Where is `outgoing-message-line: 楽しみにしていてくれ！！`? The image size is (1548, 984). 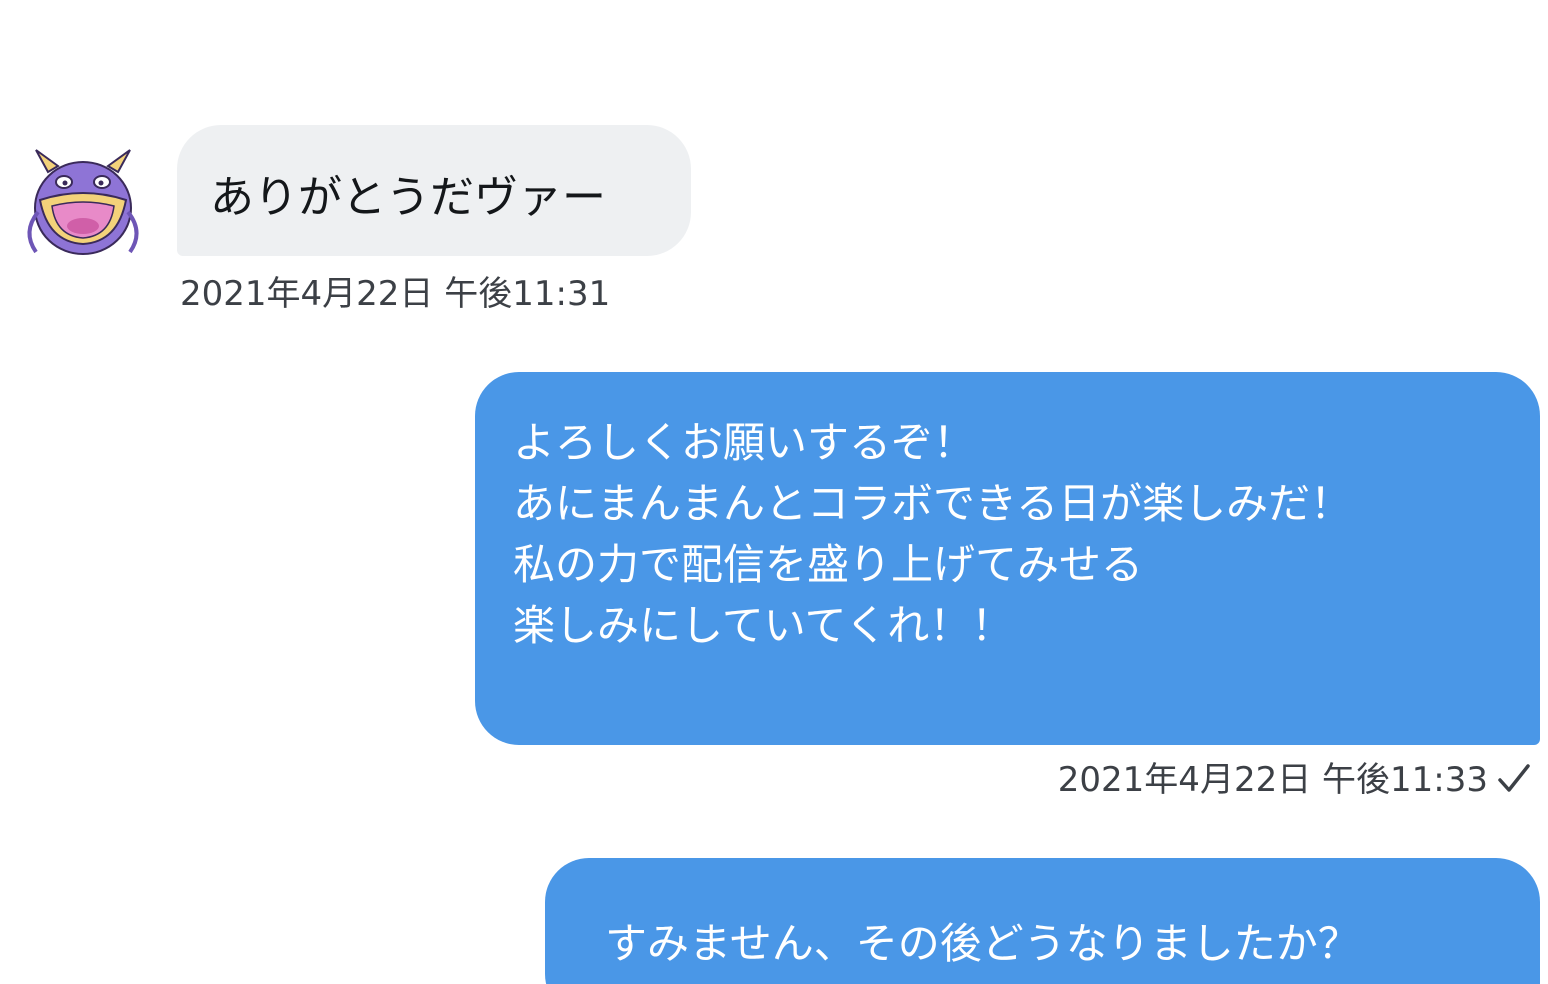 outgoing-message-line: 楽しみにしていてくれ！！ is located at coordinates (763, 625).